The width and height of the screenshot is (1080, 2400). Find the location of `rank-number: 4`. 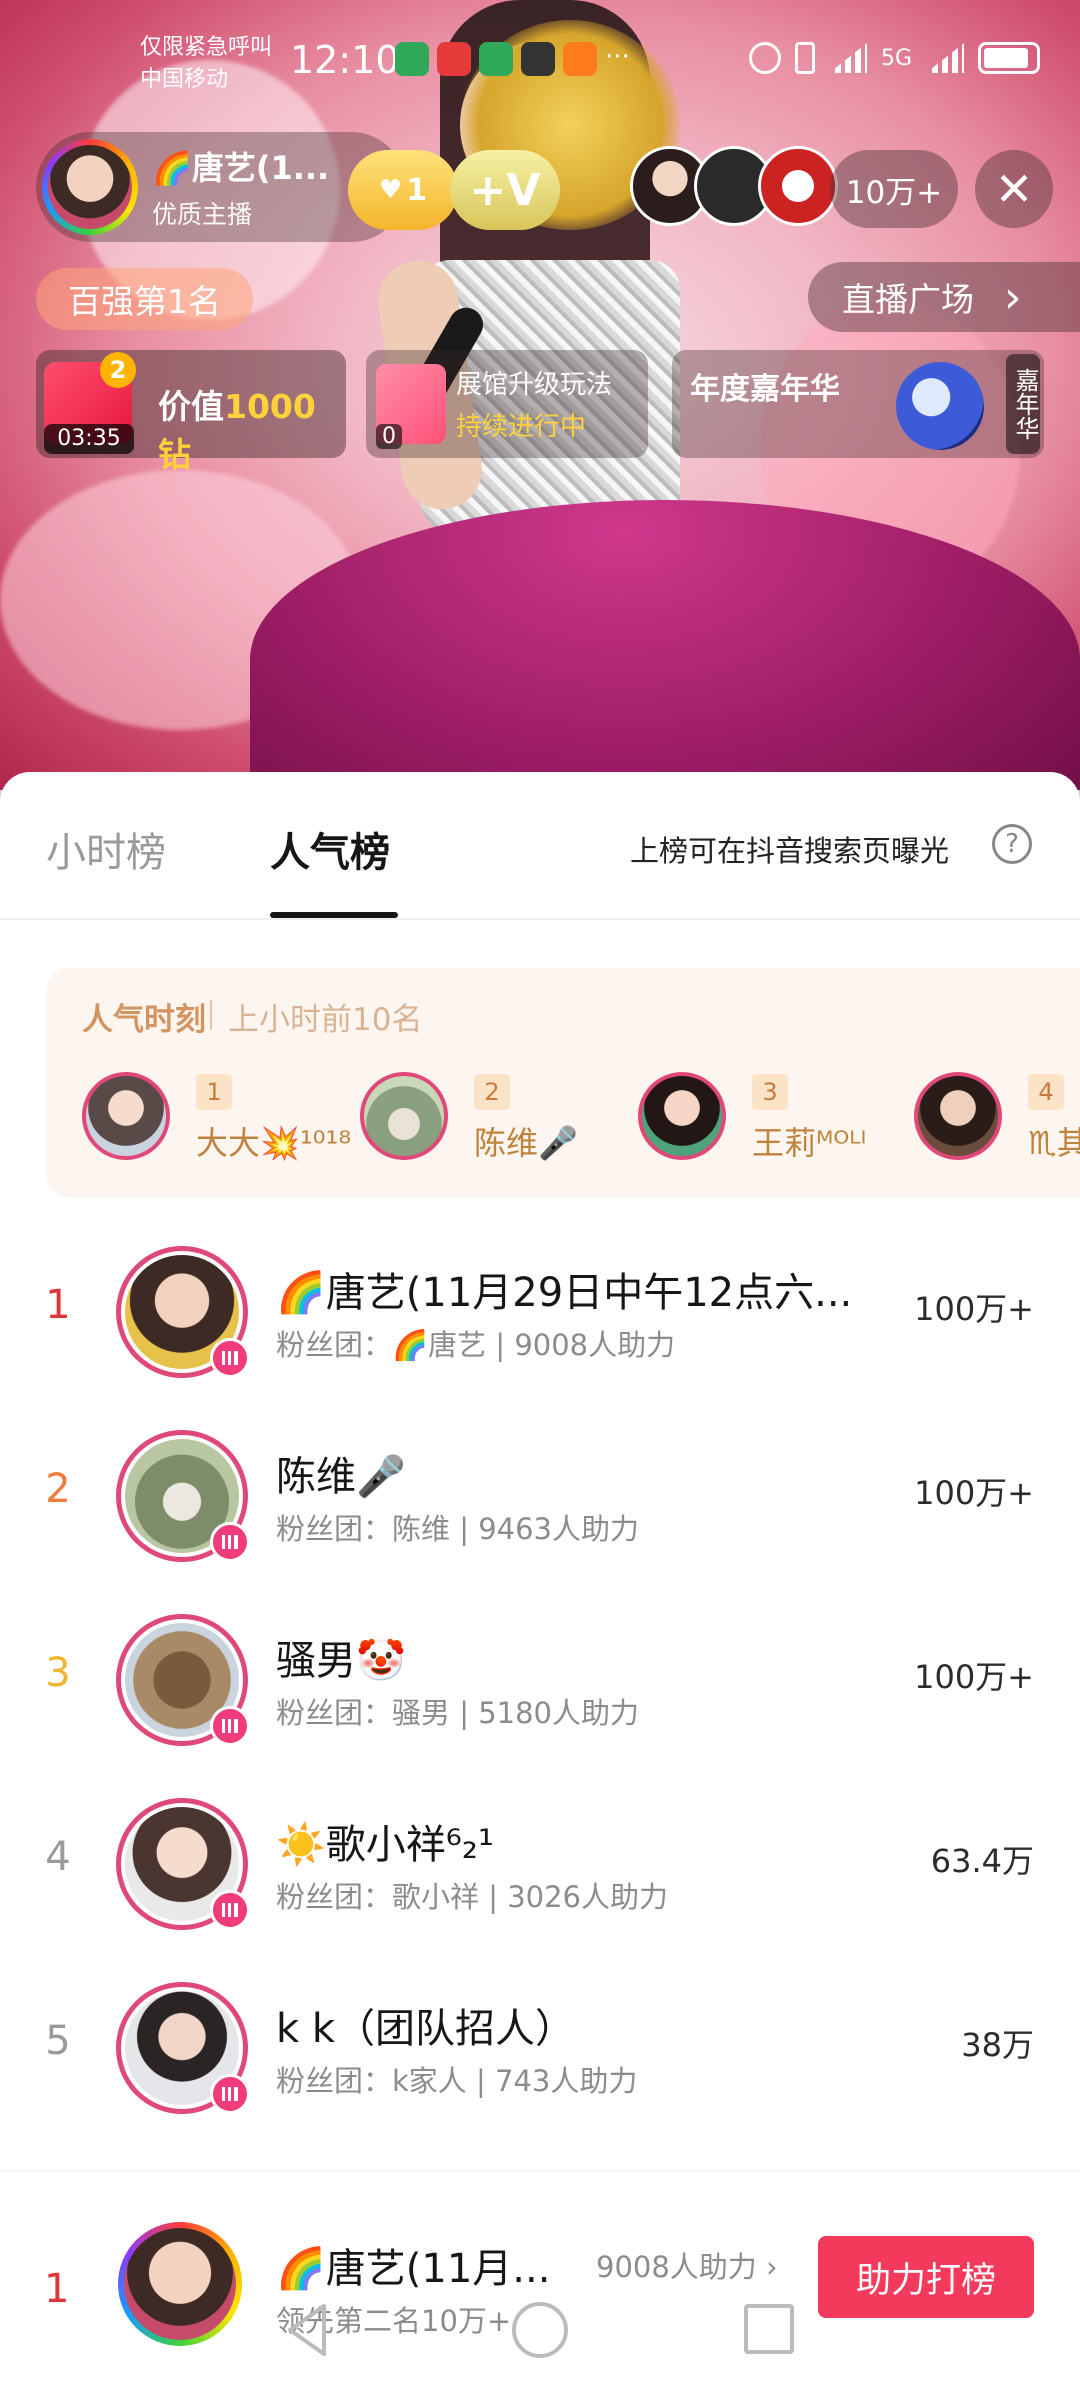

rank-number: 4 is located at coordinates (58, 1857).